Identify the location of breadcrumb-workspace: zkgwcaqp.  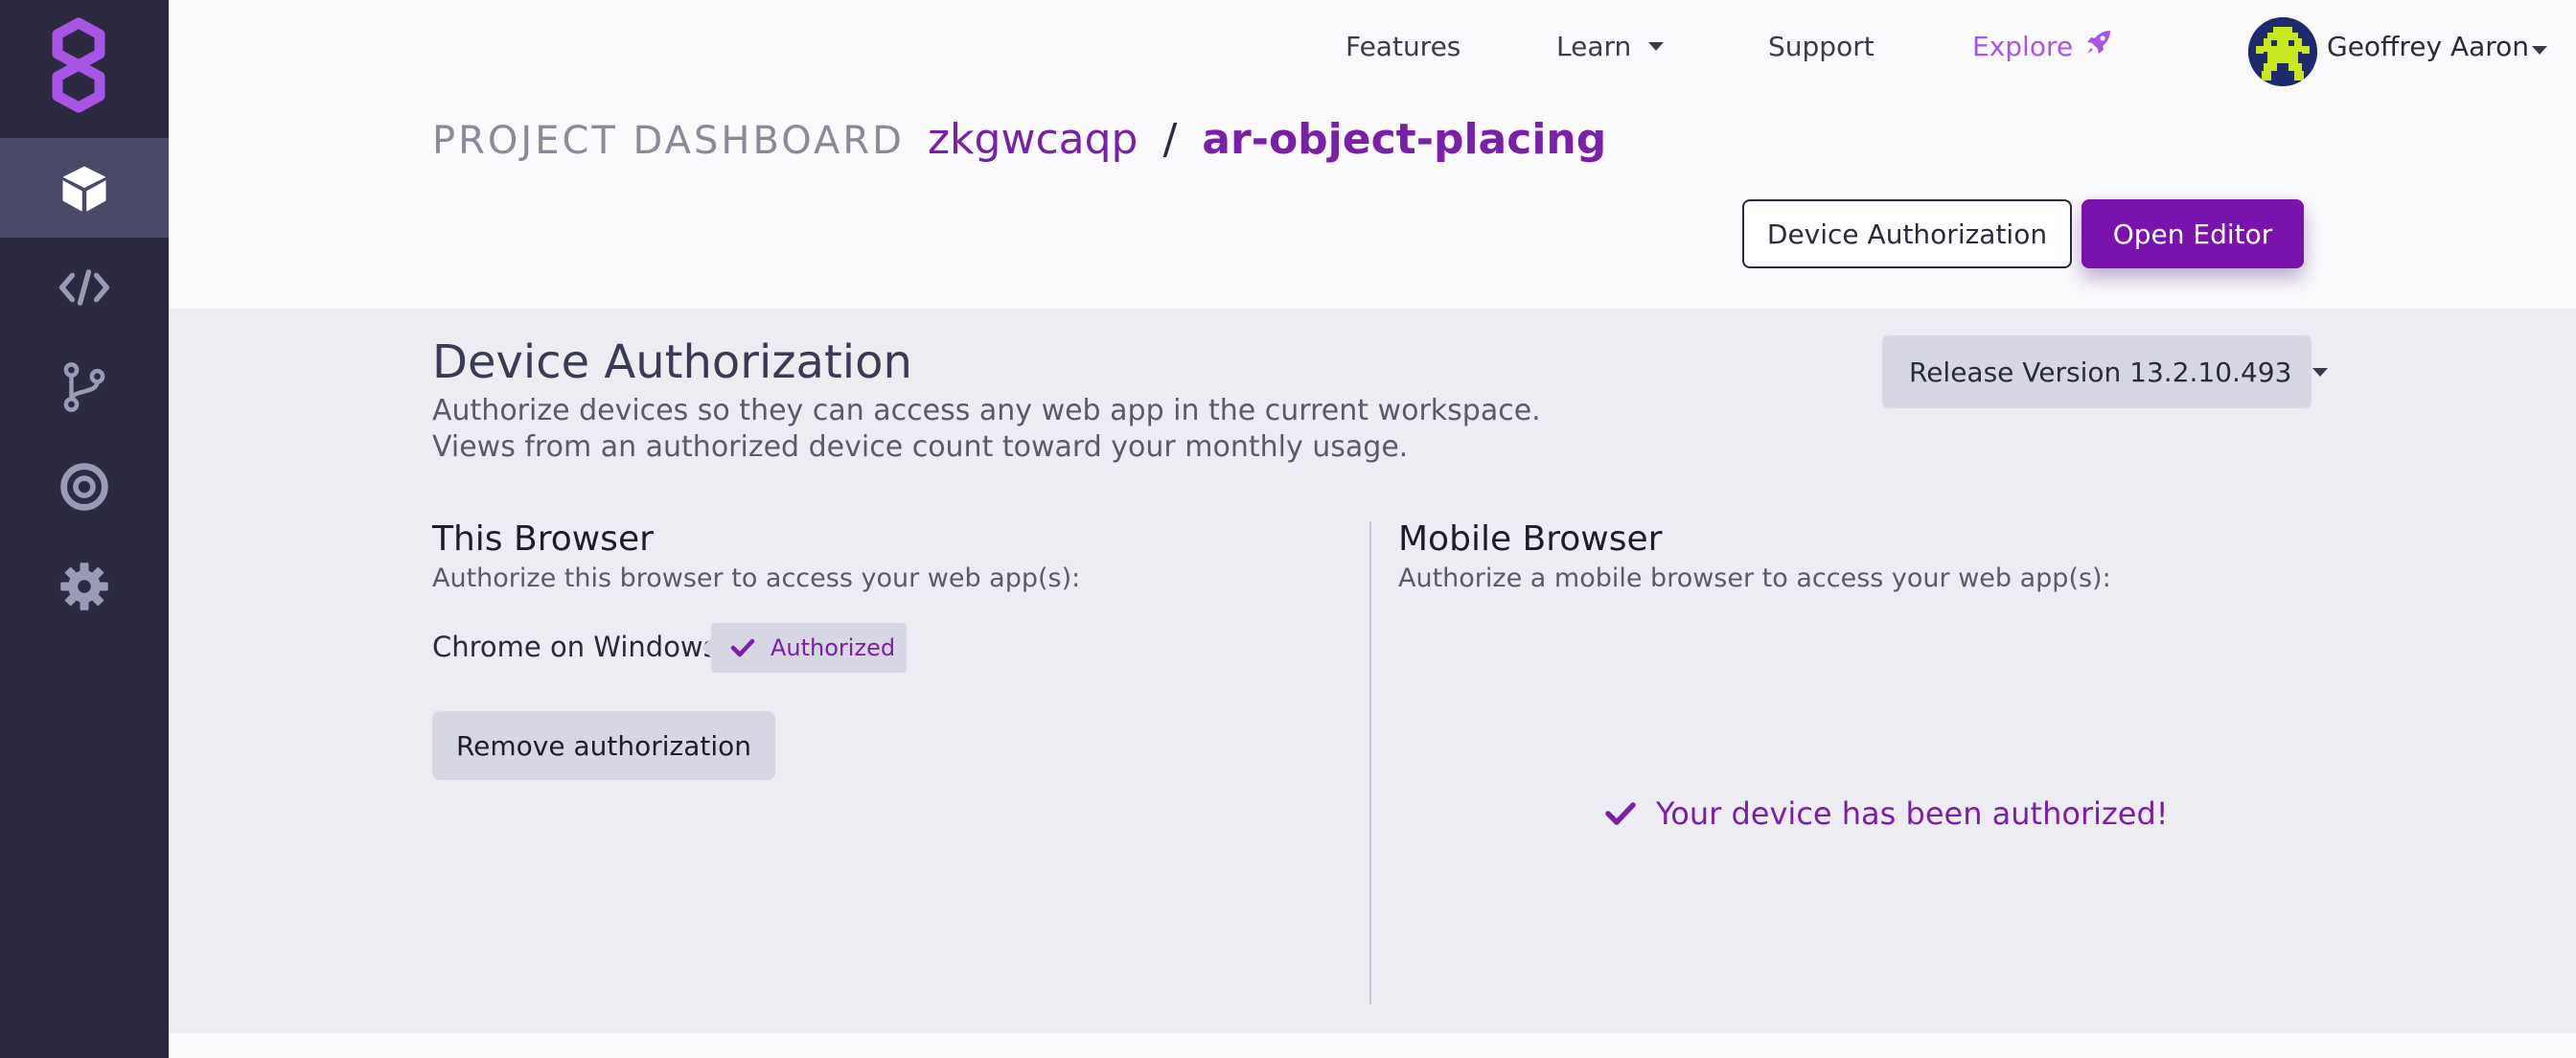
(1033, 139).